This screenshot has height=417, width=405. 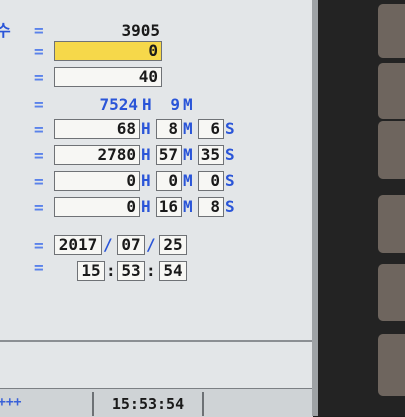 I want to click on timer-4-seconds: 8, so click(x=211, y=207).